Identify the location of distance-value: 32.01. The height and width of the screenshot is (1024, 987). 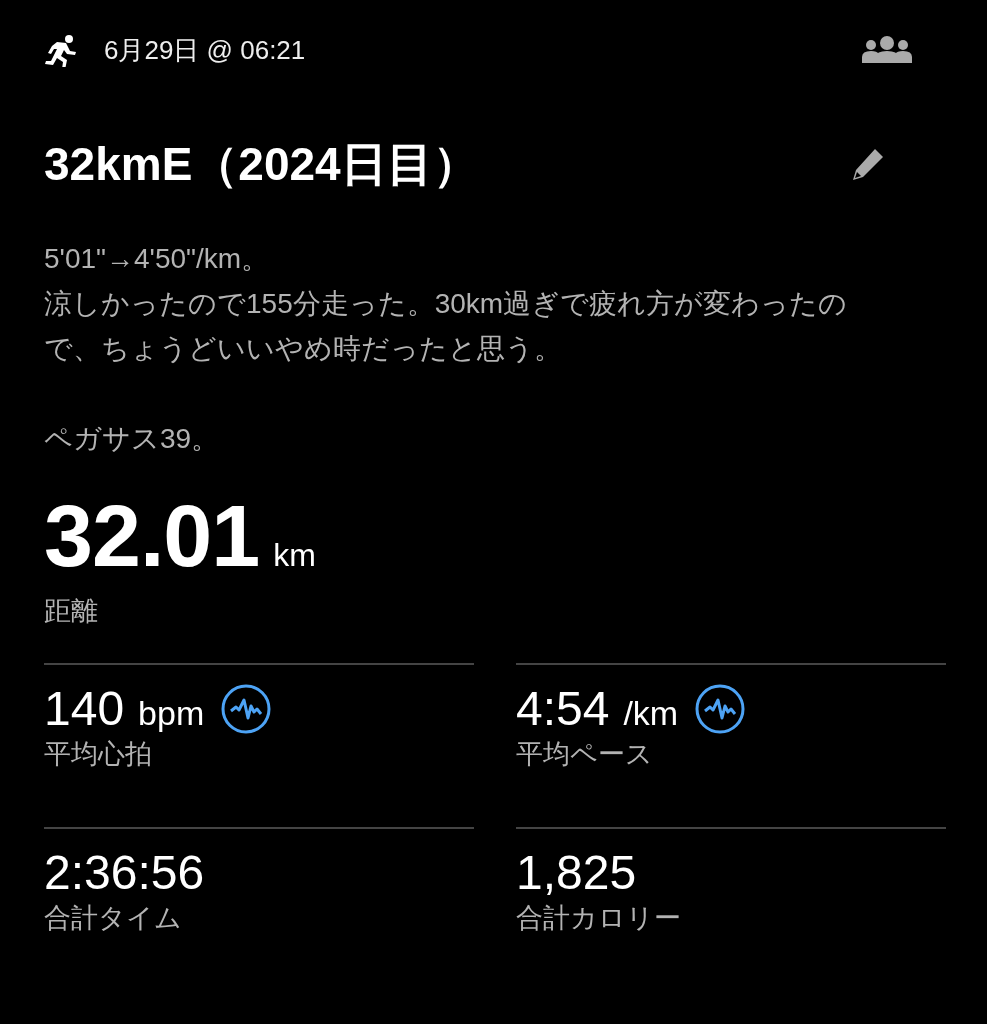
(152, 536).